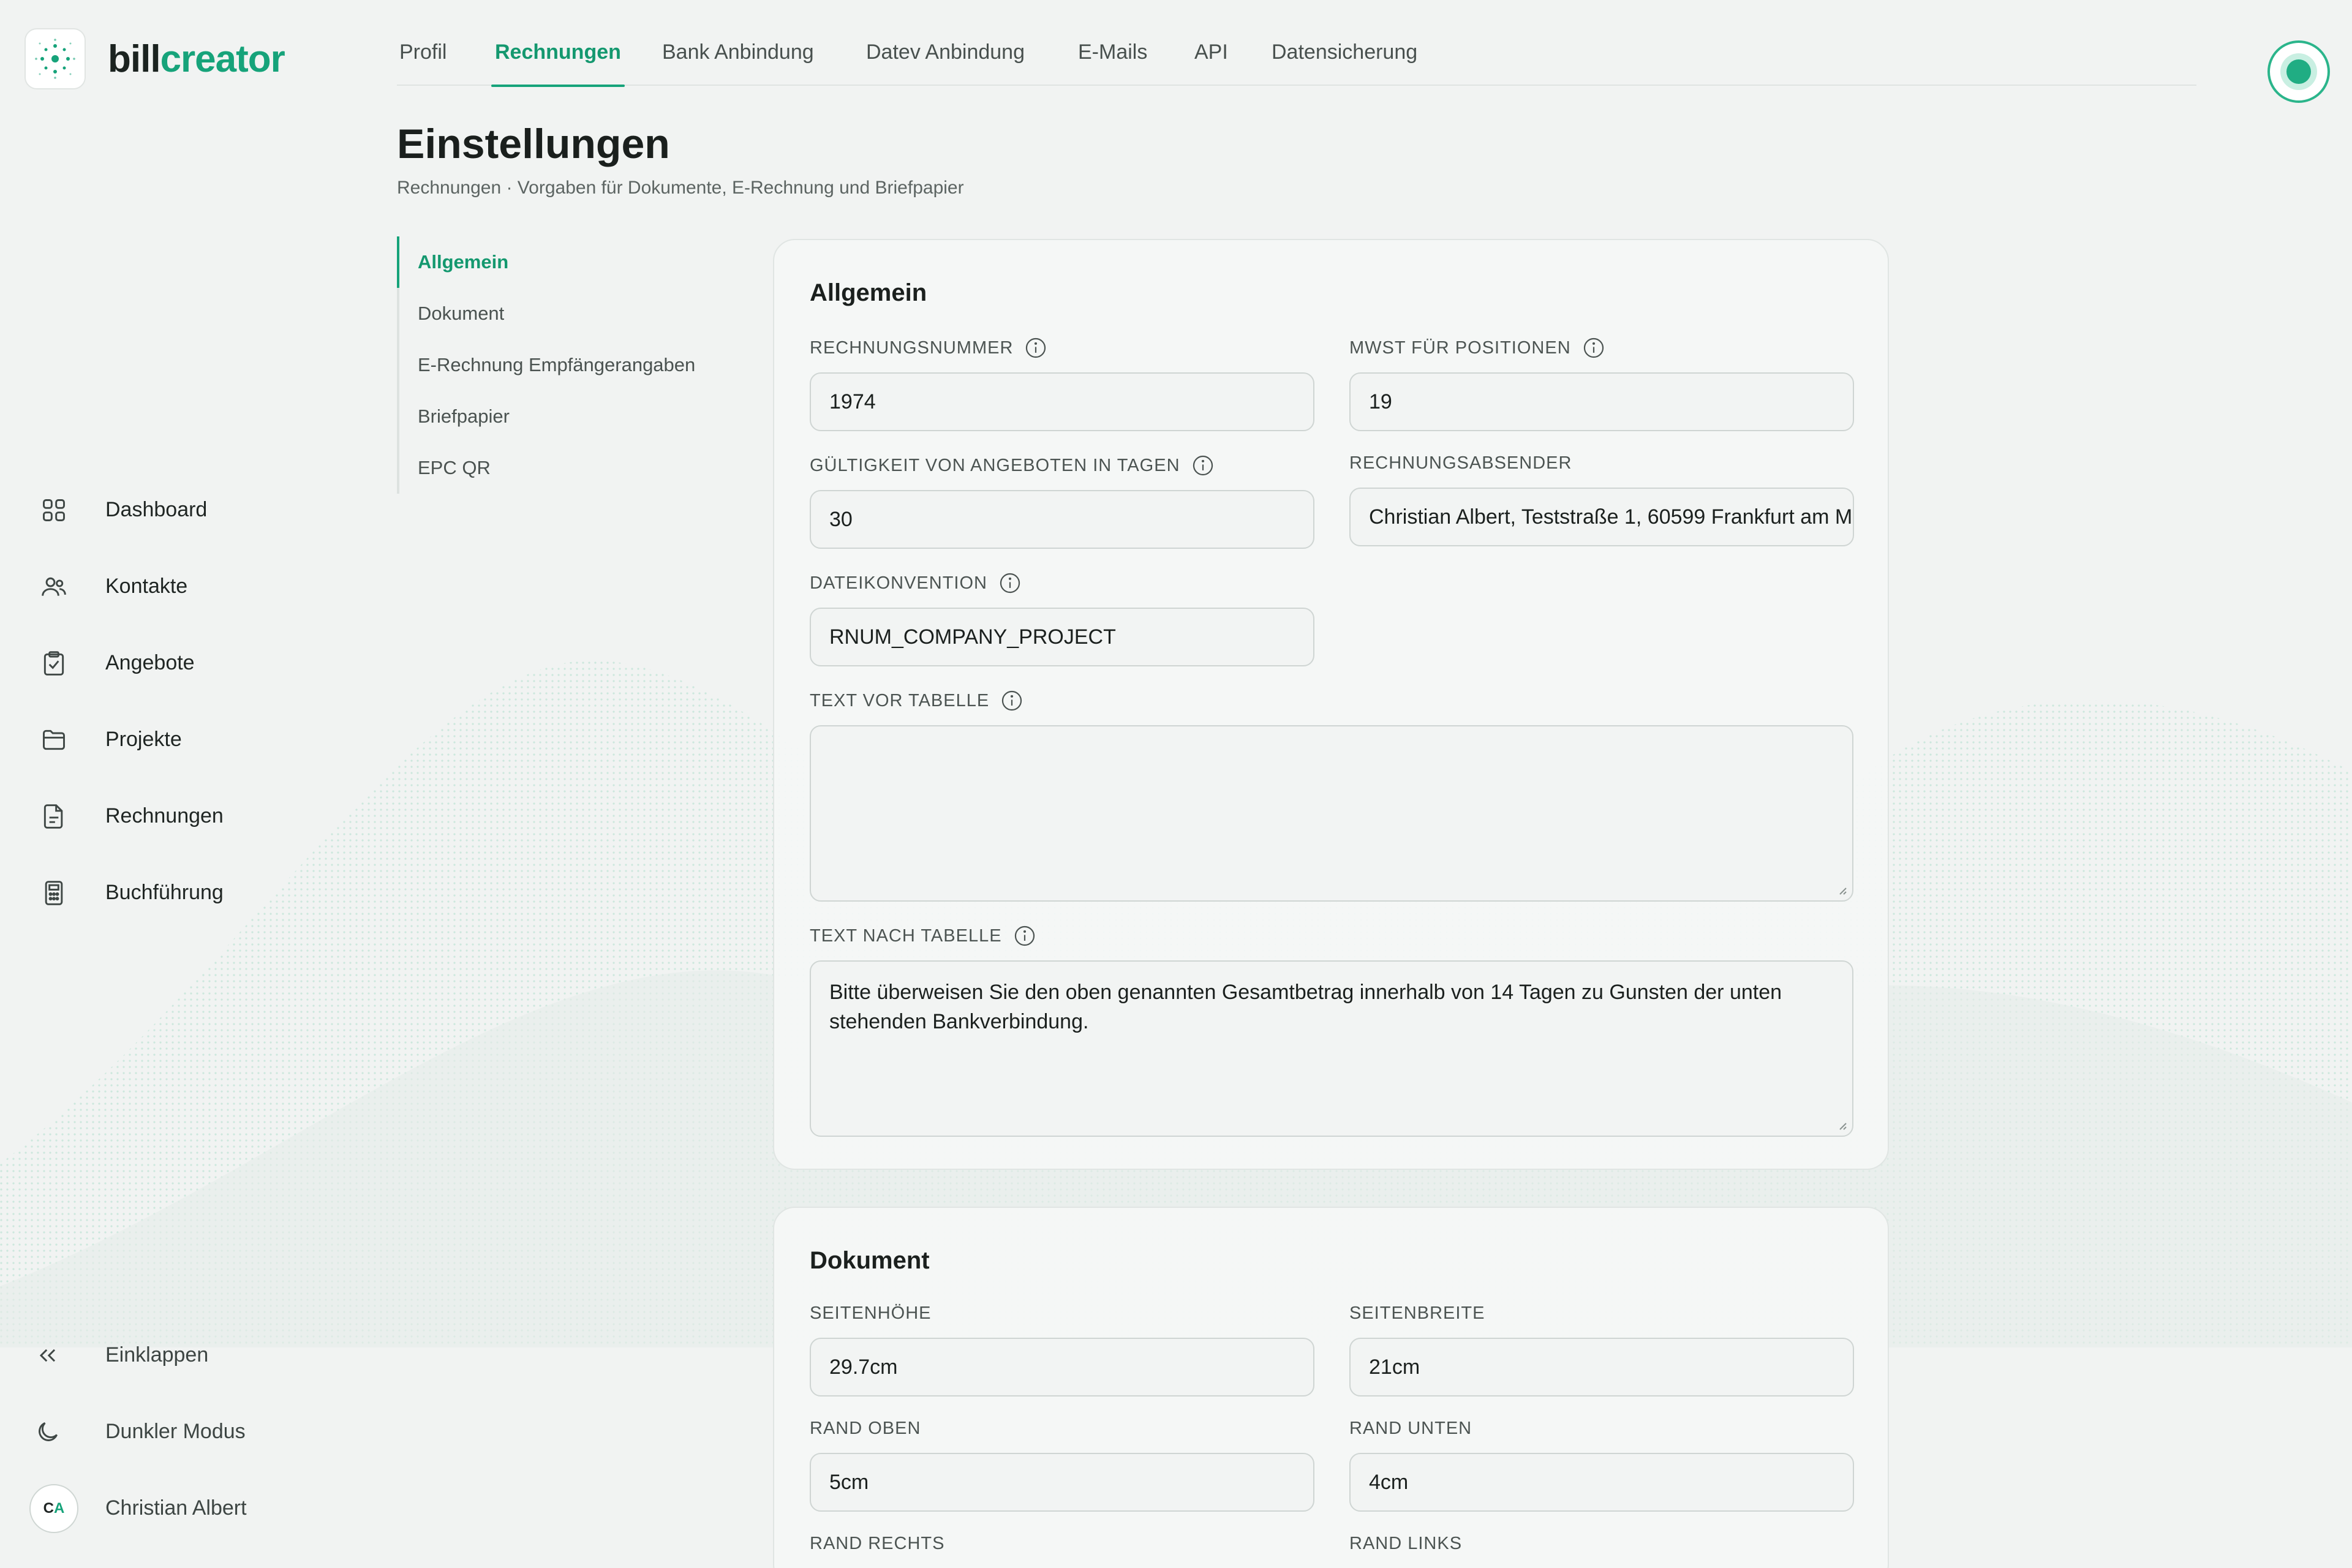 The image size is (2352, 1568). I want to click on user-name: Christian Albert, so click(176, 1508).